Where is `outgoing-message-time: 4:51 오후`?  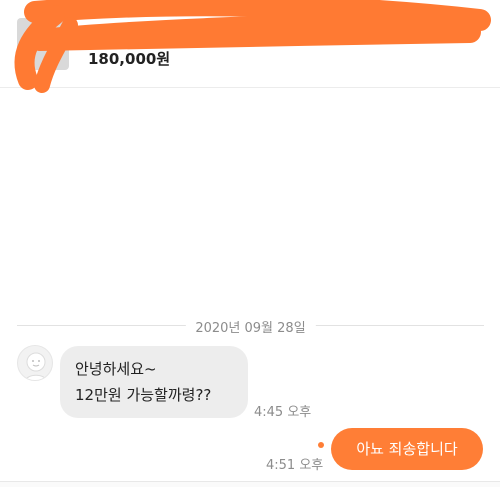 outgoing-message-time: 4:51 오후 is located at coordinates (295, 465).